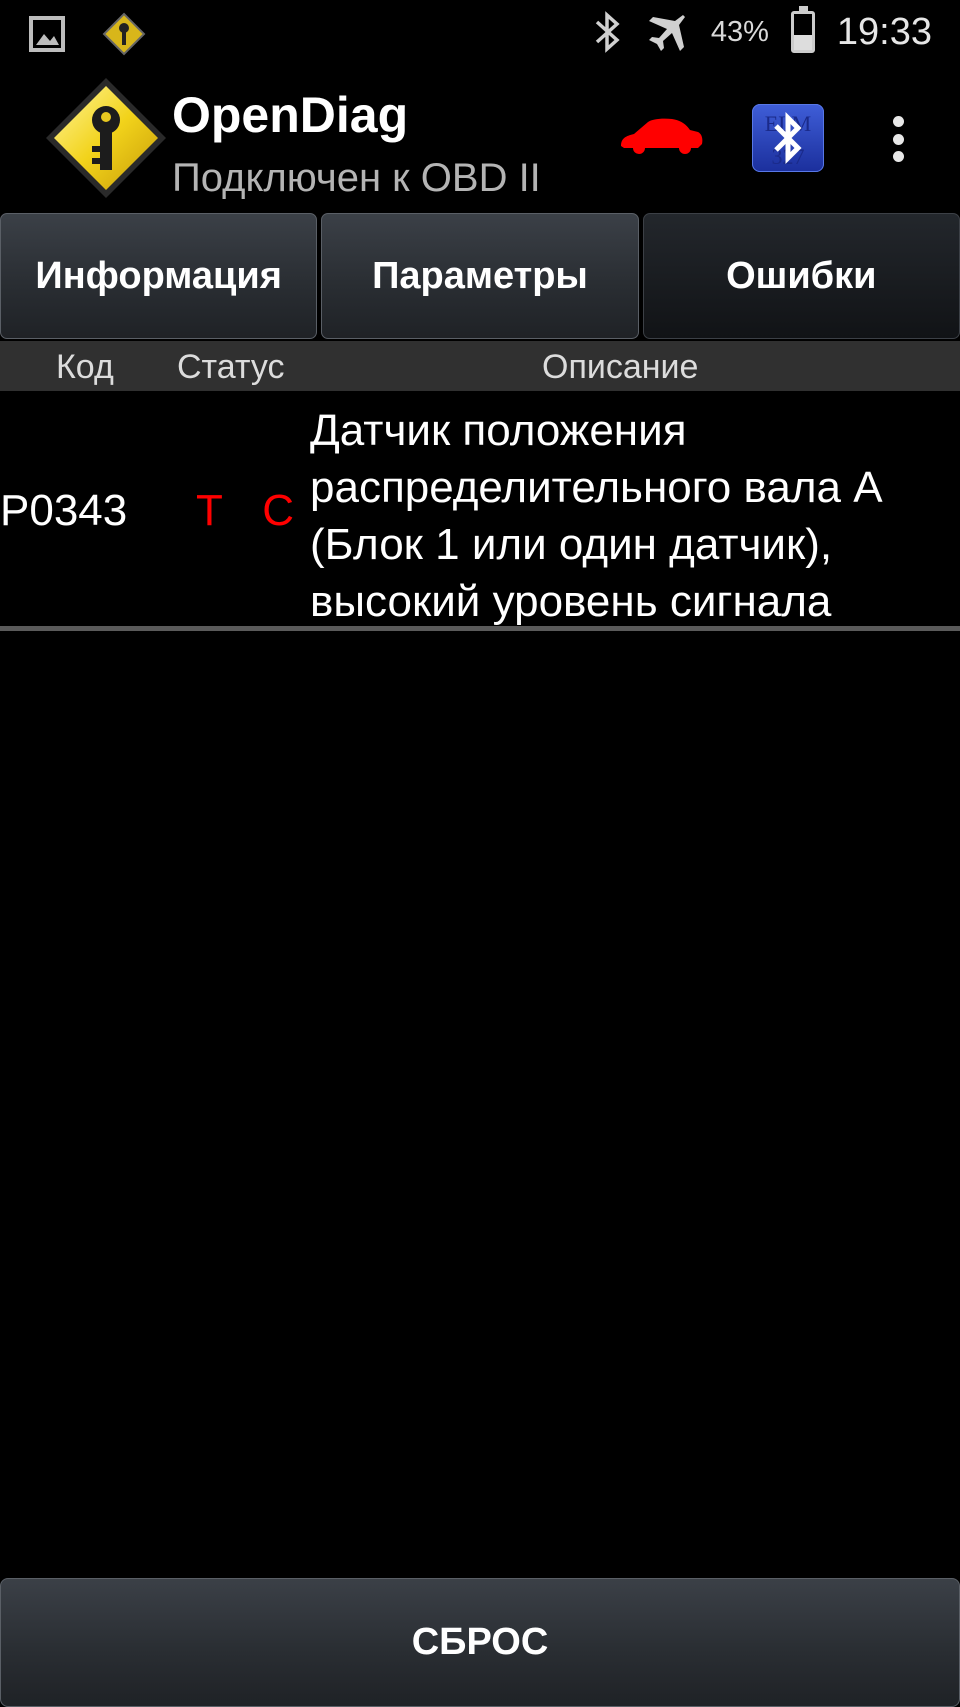 Image resolution: width=960 pixels, height=1707 pixels. What do you see at coordinates (159, 276) in the screenshot?
I see `tab-info: Информация` at bounding box center [159, 276].